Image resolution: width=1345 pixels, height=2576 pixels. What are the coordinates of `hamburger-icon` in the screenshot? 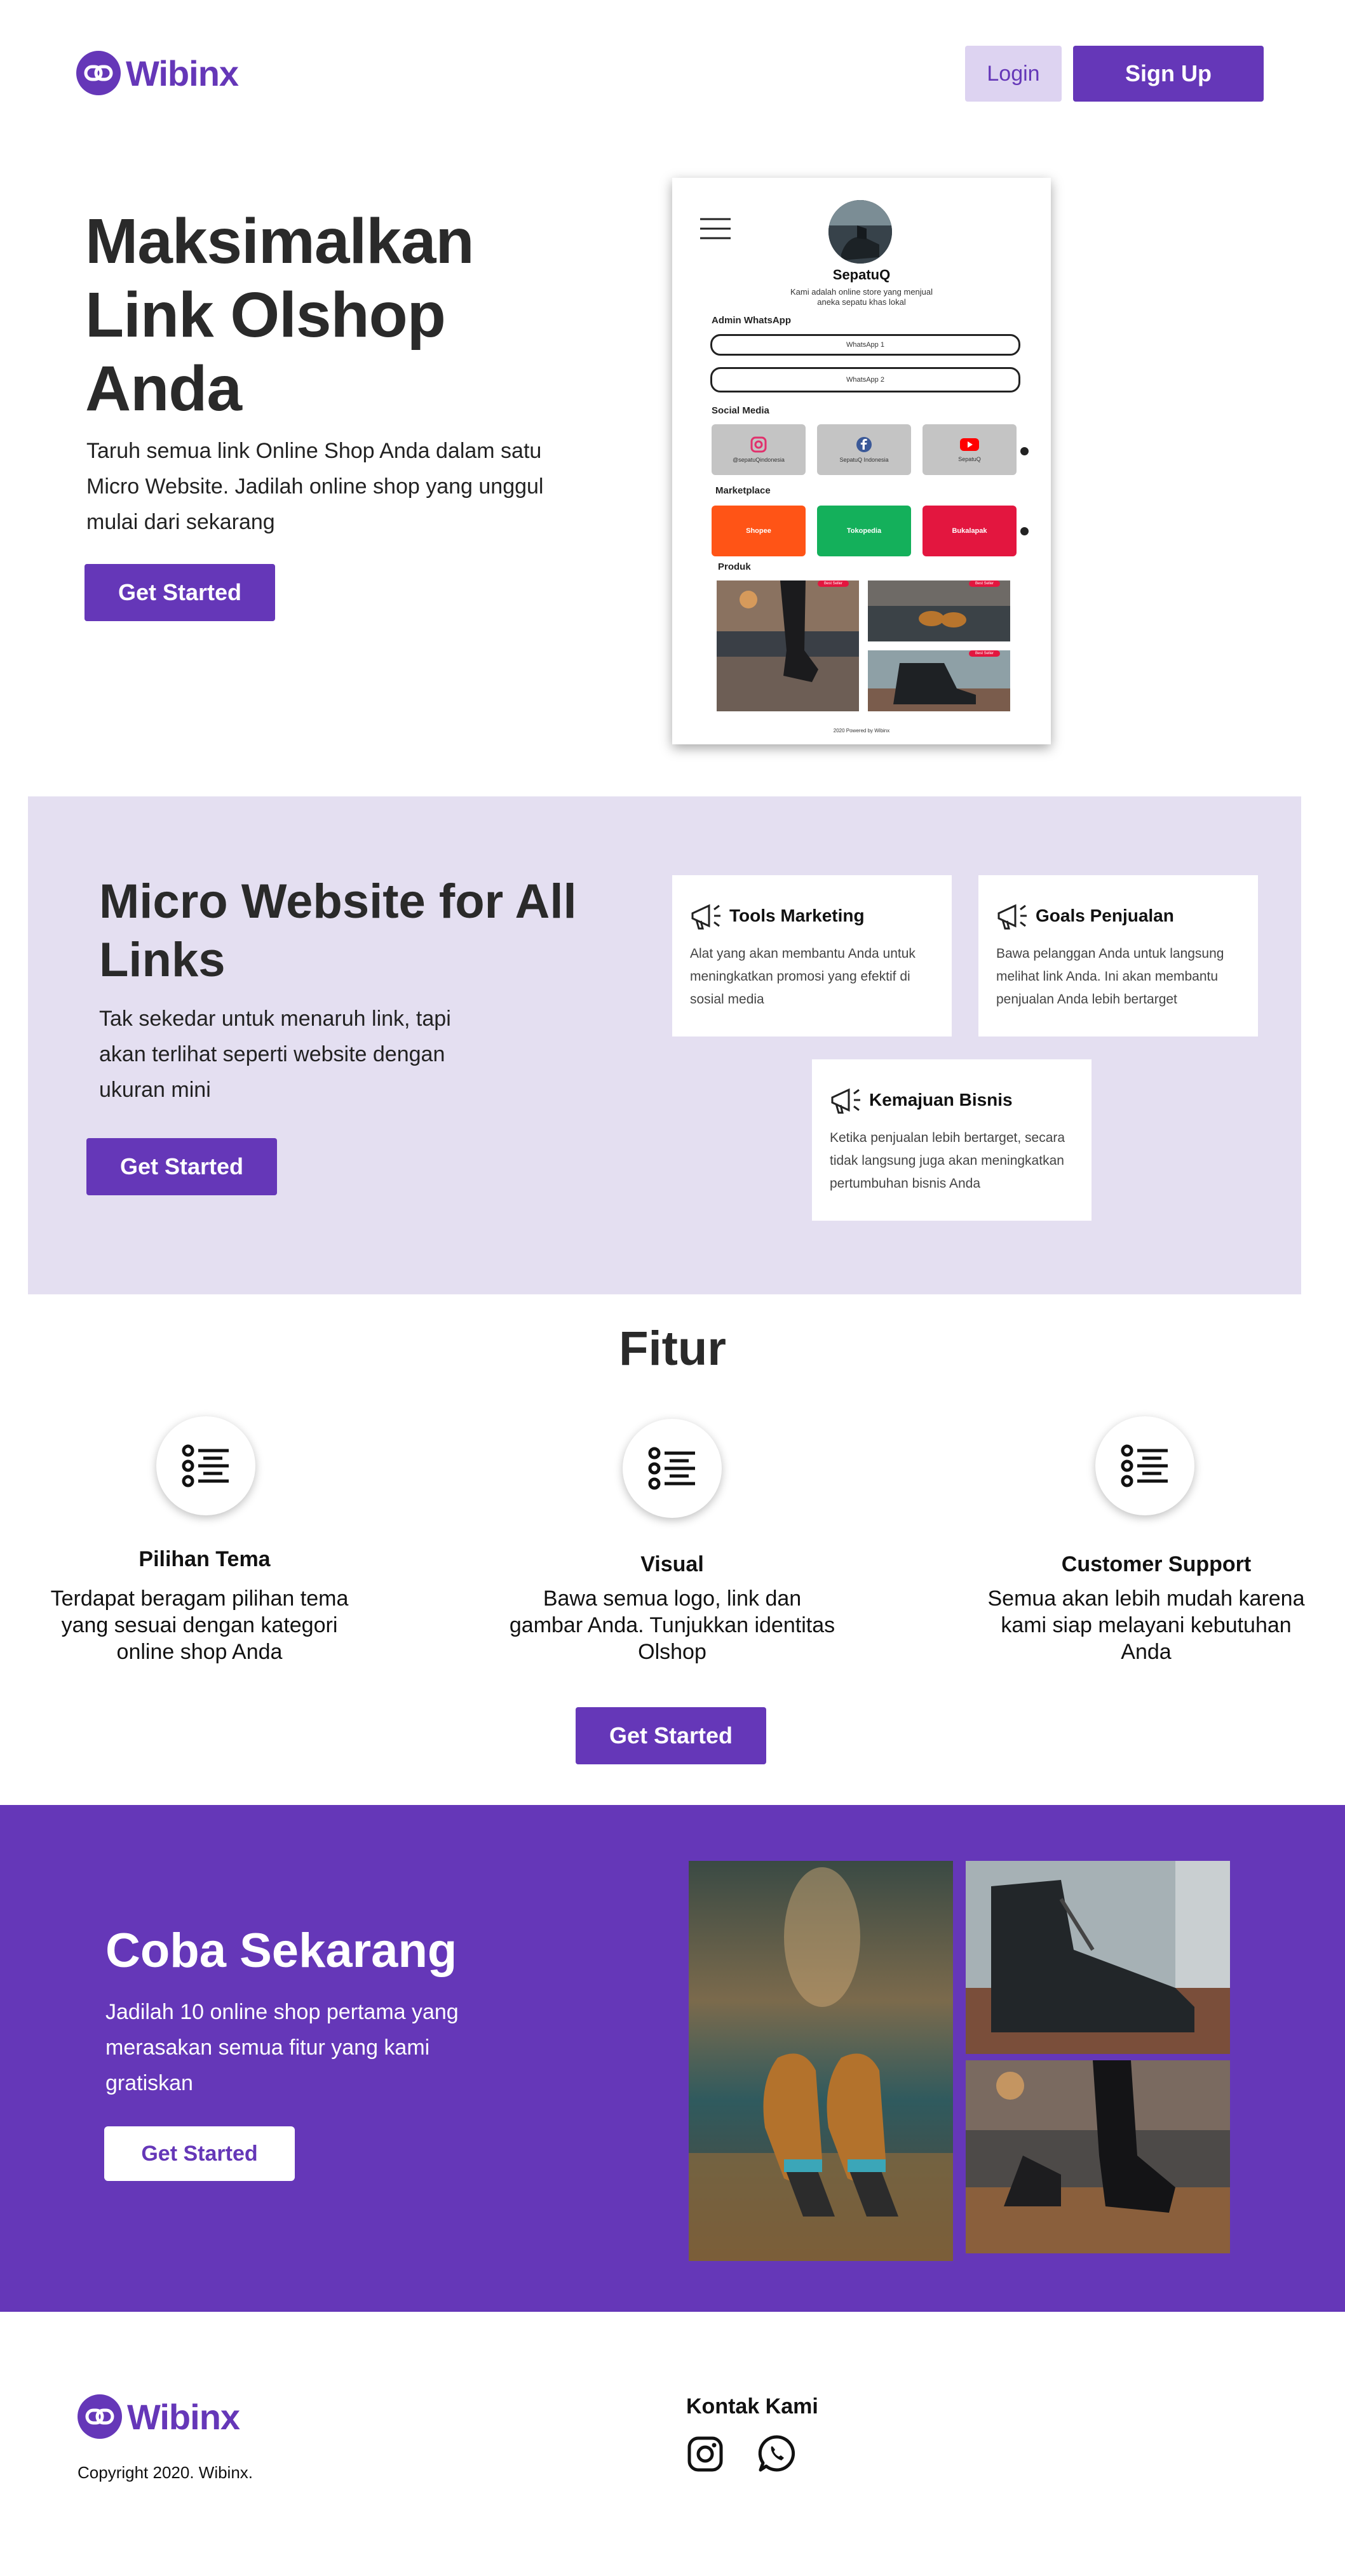 It's located at (715, 228).